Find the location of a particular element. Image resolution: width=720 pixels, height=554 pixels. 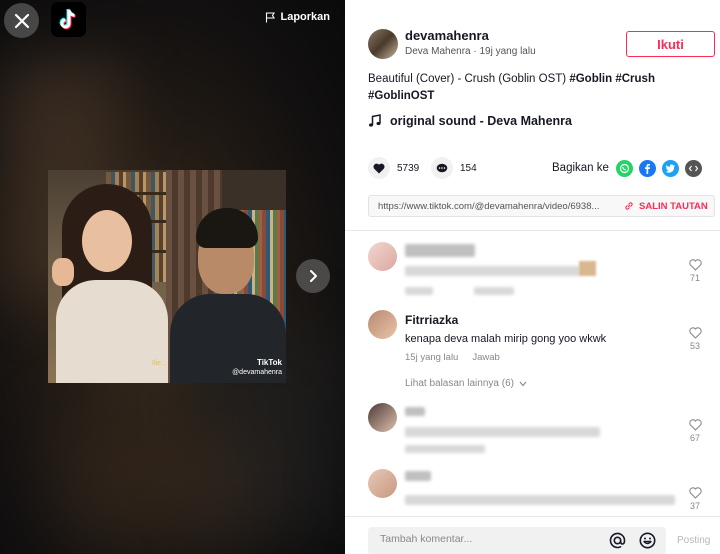

close-button is located at coordinates (21, 20).